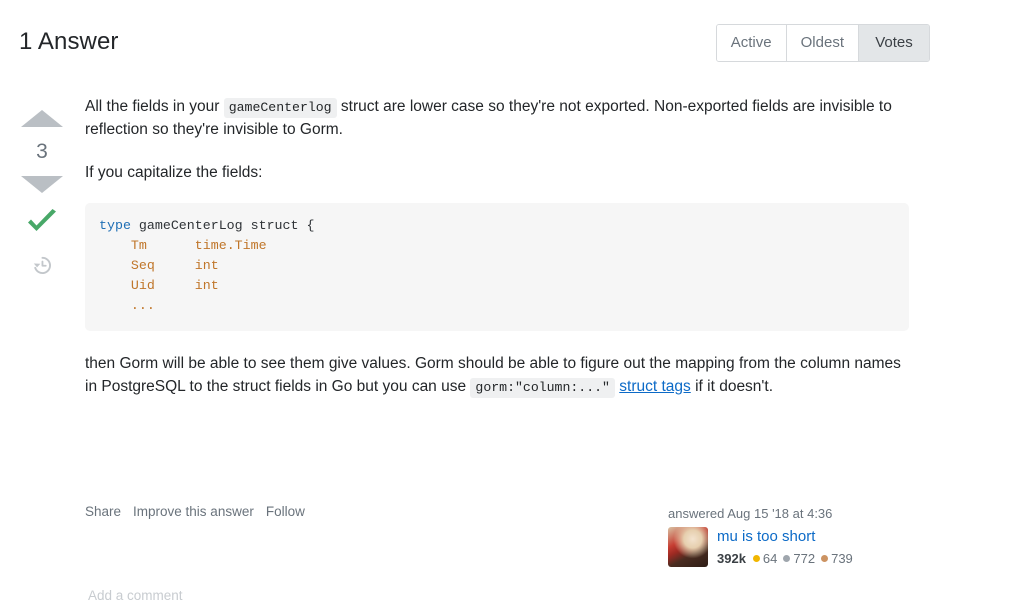 The width and height of the screenshot is (1023, 606). Describe the element at coordinates (842, 558) in the screenshot. I see `bronze-badge-count: 739` at that location.